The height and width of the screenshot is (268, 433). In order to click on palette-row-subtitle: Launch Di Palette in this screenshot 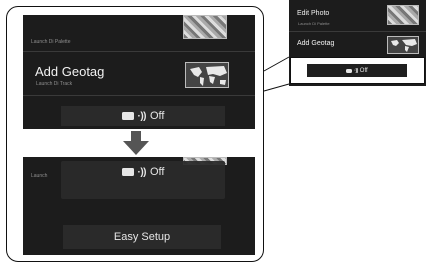, I will do `click(51, 42)`.